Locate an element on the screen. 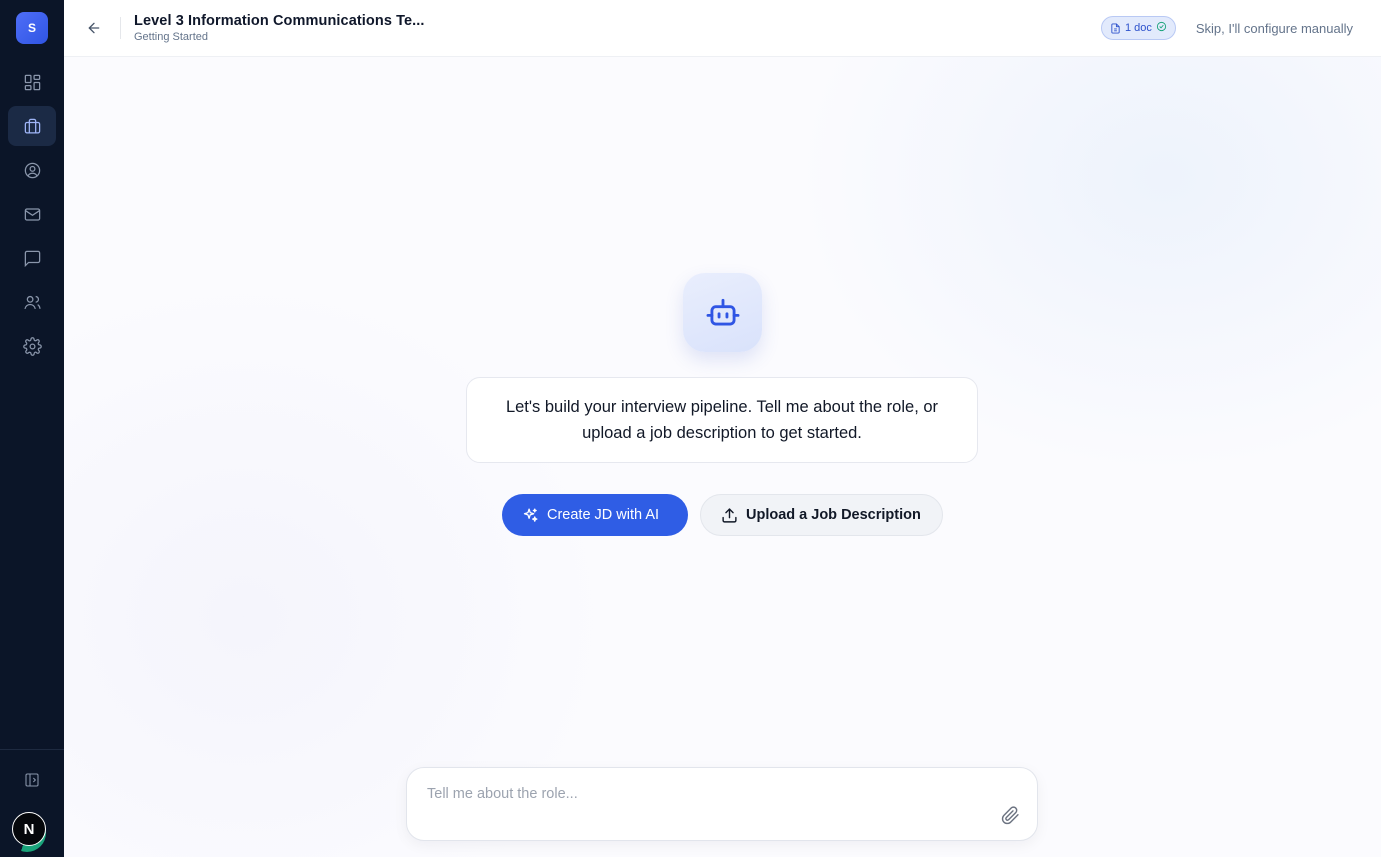  create-jd-ai-button: Create JD with AI is located at coordinates (595, 515).